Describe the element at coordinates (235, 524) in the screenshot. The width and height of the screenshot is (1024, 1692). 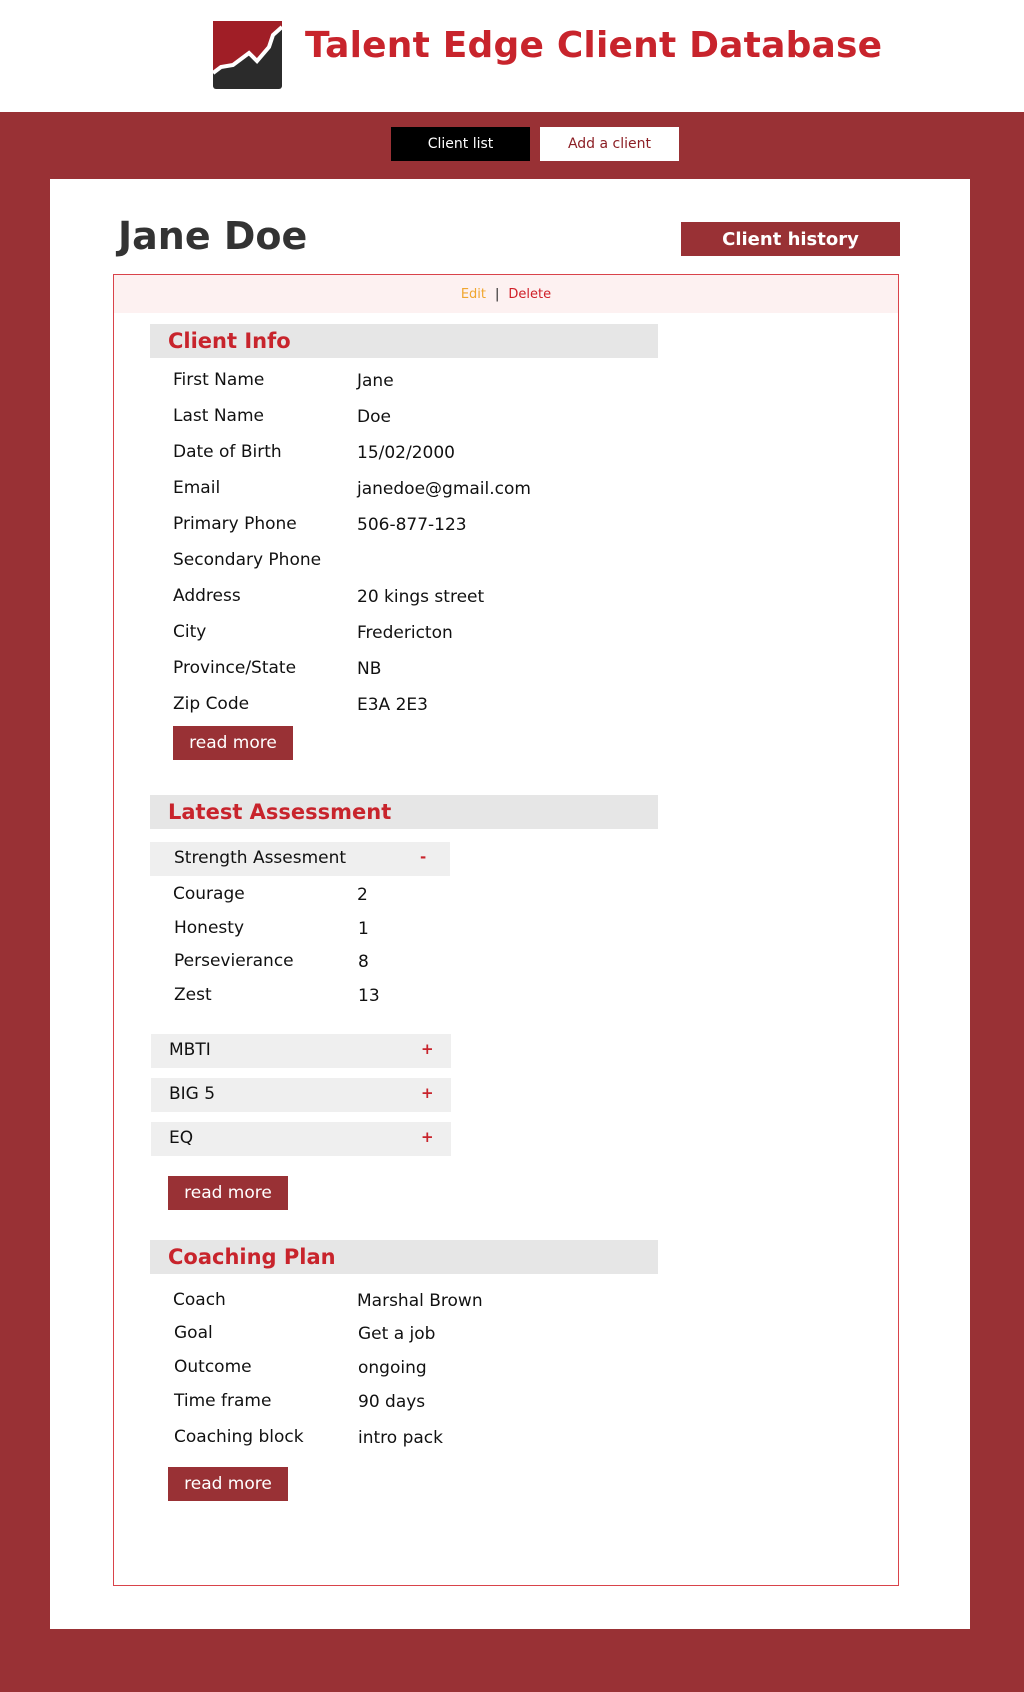
I see `field-label: Primary Phone` at that location.